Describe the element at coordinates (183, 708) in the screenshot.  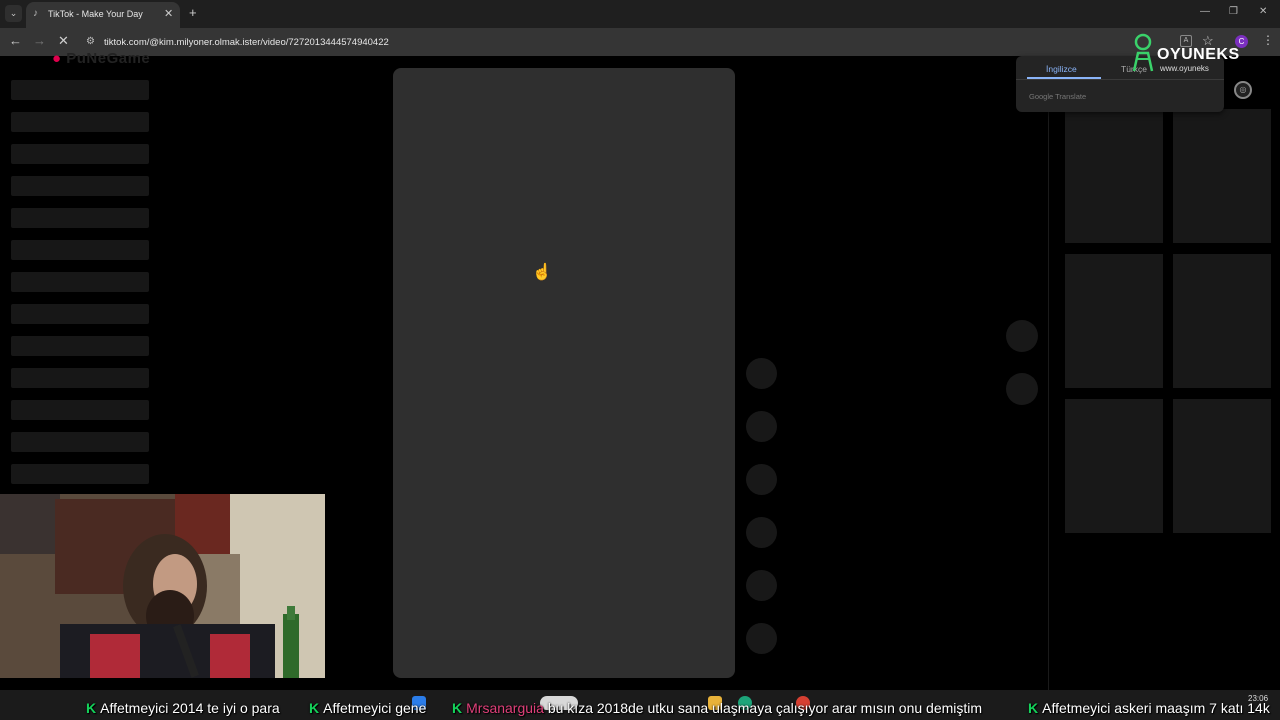
I see `chat-message: K Affetmeyici 2014 te iyi o para` at that location.